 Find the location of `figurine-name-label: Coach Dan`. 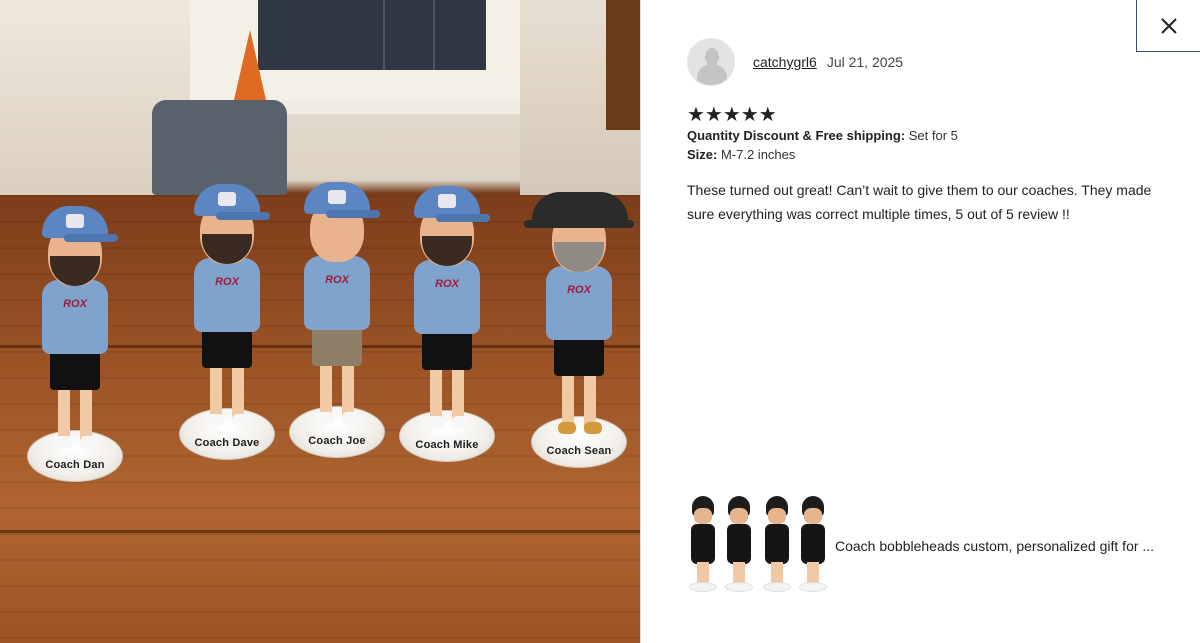

figurine-name-label: Coach Dan is located at coordinates (75, 465).